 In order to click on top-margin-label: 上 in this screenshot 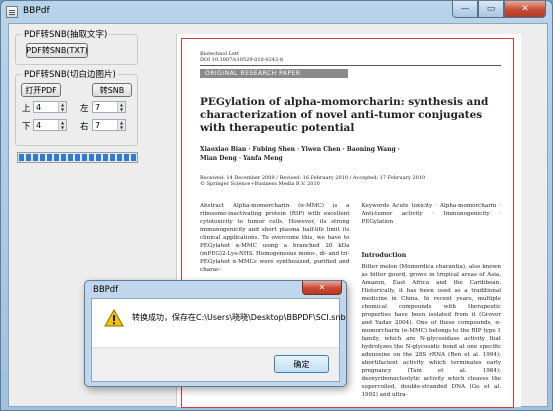, I will do `click(26, 109)`.